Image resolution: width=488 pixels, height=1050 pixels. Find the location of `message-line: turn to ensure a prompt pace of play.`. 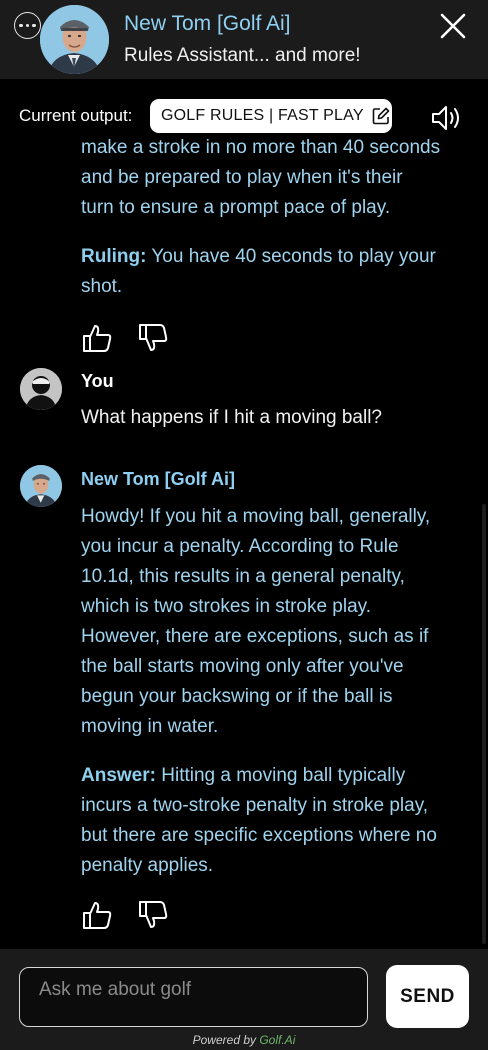

message-line: turn to ensure a prompt pace of play. is located at coordinates (236, 207).